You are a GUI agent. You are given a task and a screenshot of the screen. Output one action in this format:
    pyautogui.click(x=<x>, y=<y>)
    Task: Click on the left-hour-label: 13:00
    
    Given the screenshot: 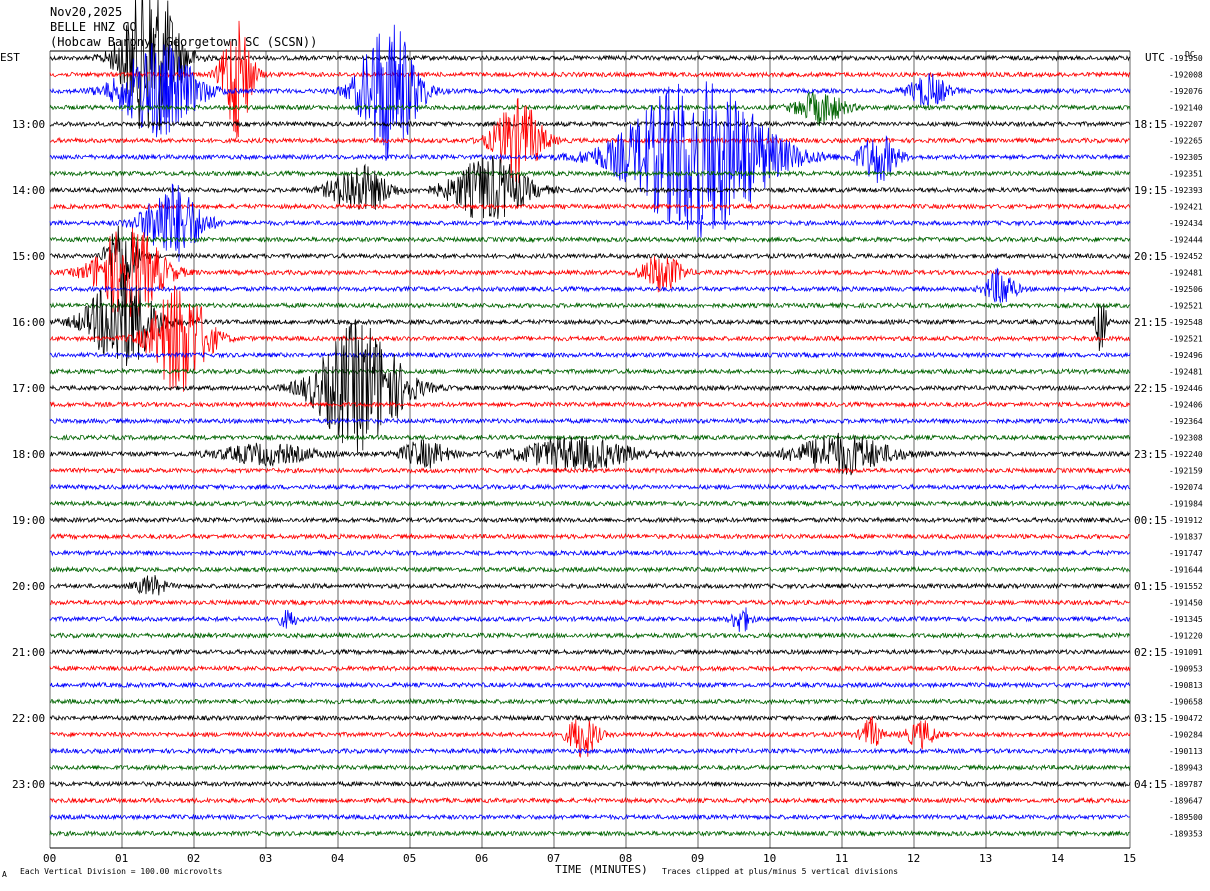 What is the action you would take?
    pyautogui.click(x=28, y=124)
    